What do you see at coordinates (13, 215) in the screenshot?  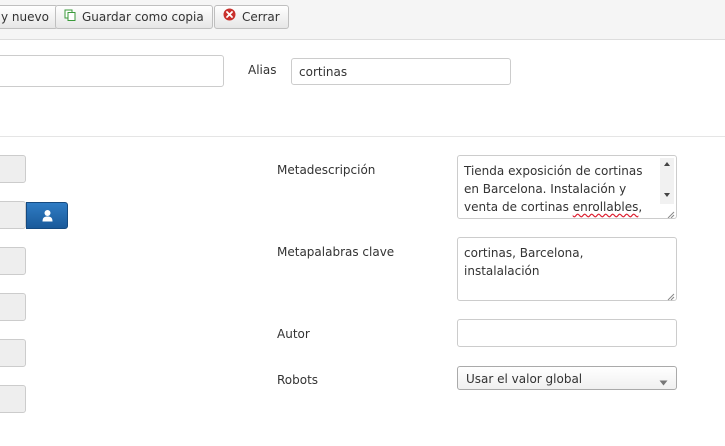 I see `created-by-field` at bounding box center [13, 215].